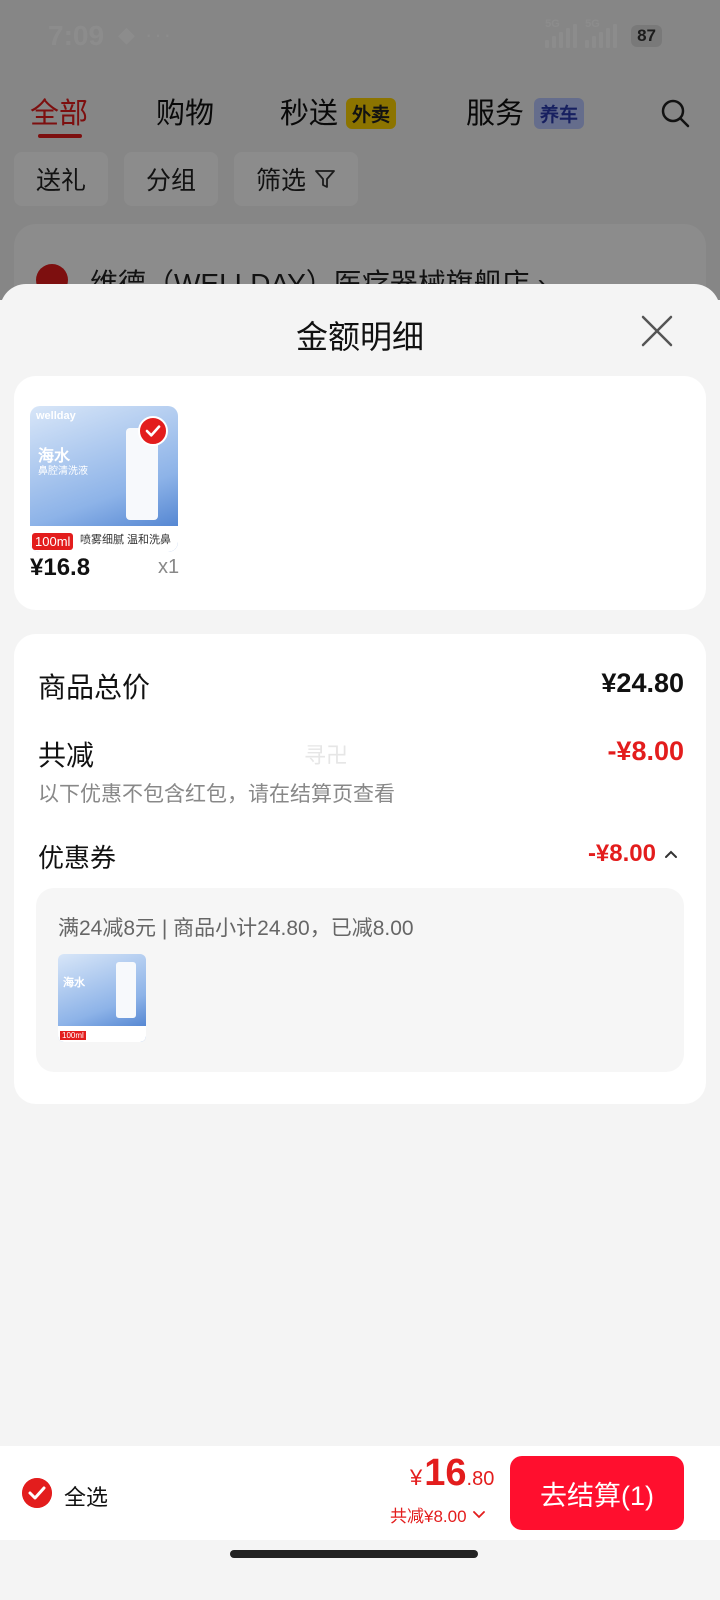 The height and width of the screenshot is (1600, 720). I want to click on coupon-product-volume-badge: 100ml, so click(73, 1035).